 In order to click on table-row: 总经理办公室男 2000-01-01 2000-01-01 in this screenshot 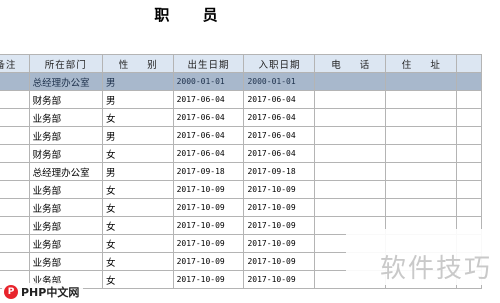, I will do `click(241, 81)`.